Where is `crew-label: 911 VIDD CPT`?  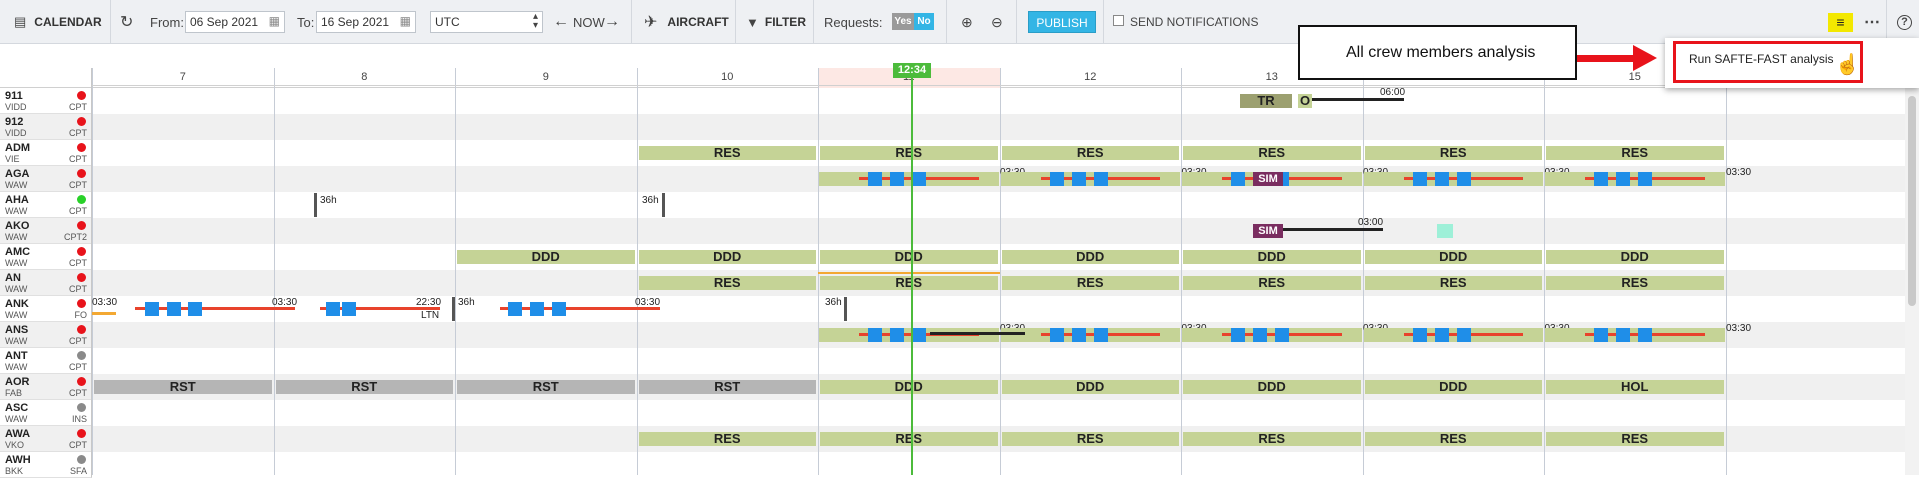 crew-label: 911 VIDD CPT is located at coordinates (46, 101).